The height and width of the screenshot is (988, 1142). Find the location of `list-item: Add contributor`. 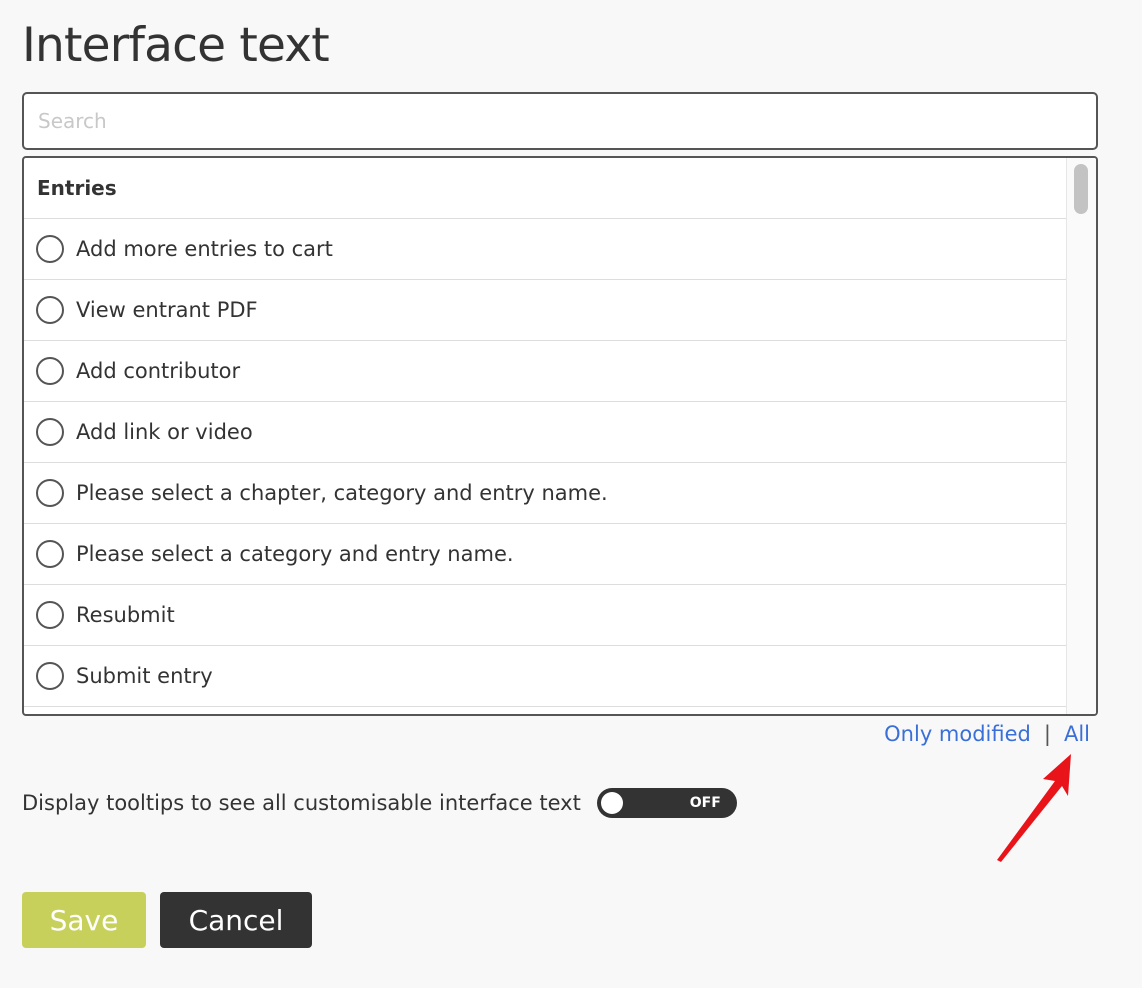

list-item: Add contributor is located at coordinates (546, 371).